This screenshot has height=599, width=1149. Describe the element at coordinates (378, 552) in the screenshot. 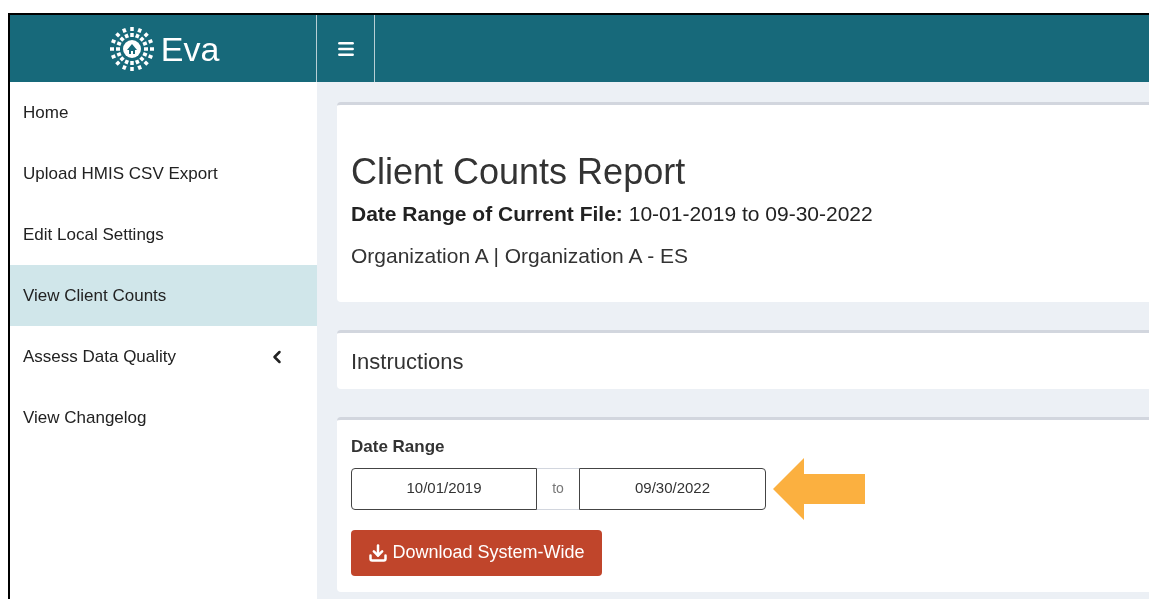

I see `download-icon` at that location.